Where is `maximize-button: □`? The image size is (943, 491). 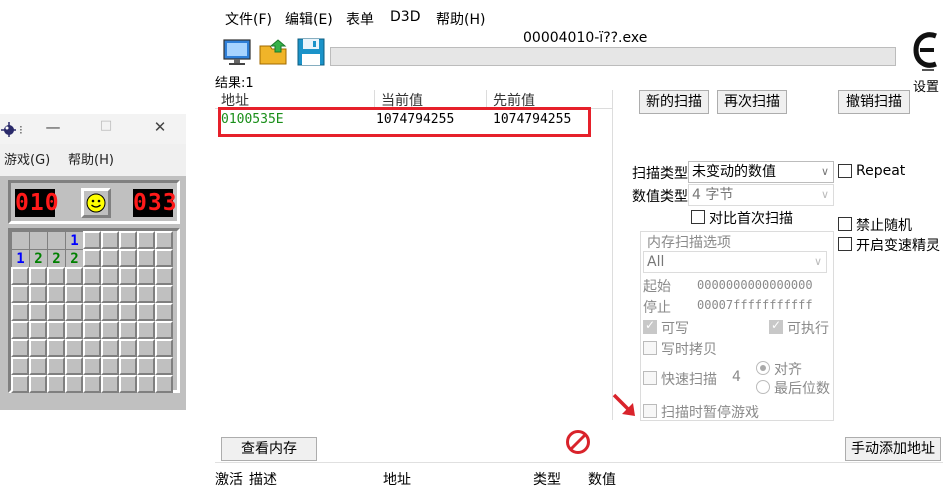
maximize-button: □ is located at coordinates (106, 125).